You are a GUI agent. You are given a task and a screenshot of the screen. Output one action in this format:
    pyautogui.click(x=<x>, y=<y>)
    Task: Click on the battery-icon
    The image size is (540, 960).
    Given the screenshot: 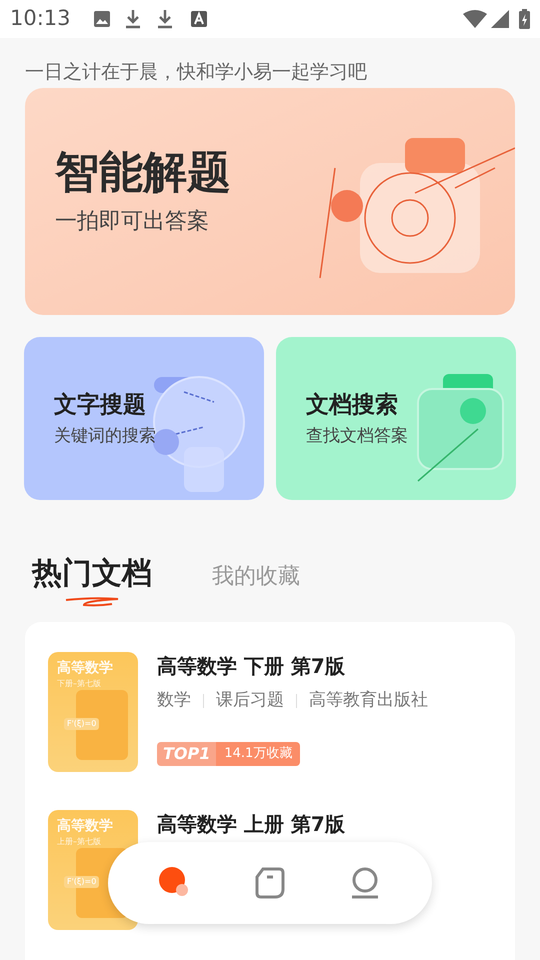 What is the action you would take?
    pyautogui.click(x=524, y=19)
    